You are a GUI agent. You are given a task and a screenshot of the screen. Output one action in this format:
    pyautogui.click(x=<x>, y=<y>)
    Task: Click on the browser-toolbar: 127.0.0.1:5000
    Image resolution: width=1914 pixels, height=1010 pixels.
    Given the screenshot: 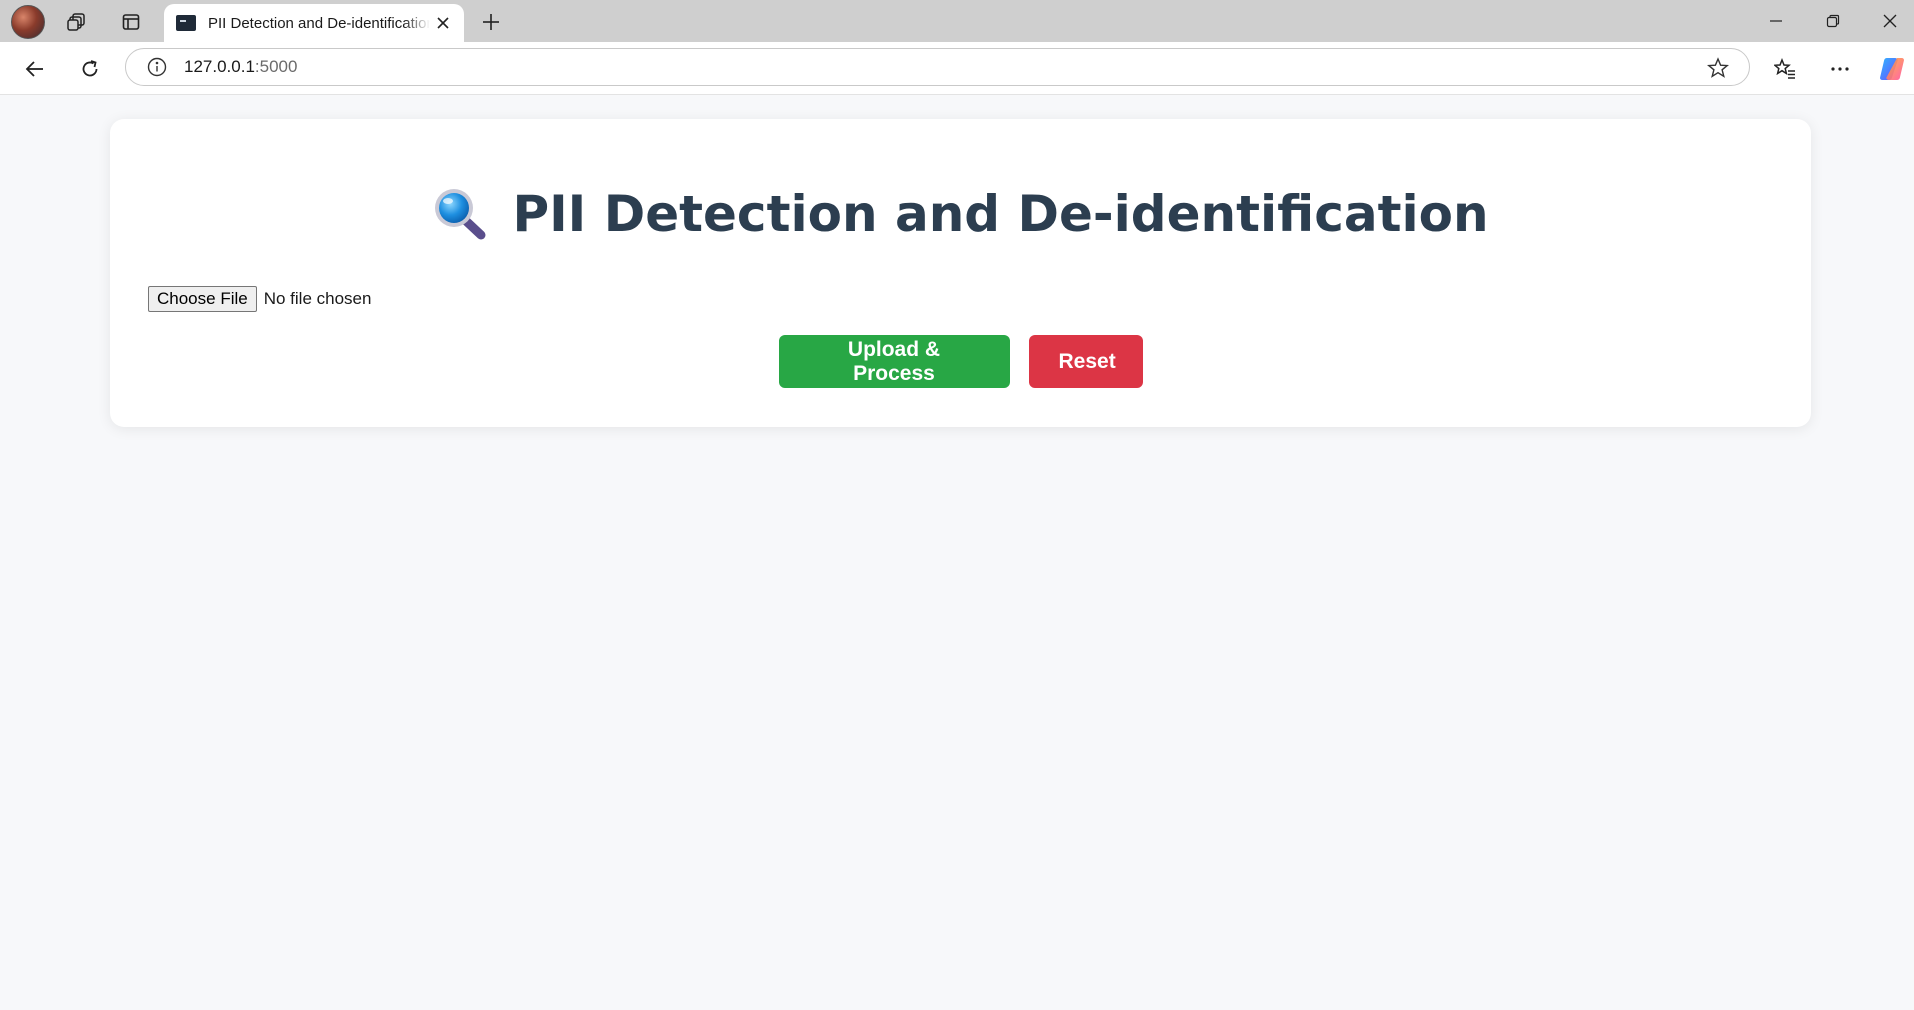 What is the action you would take?
    pyautogui.click(x=957, y=68)
    